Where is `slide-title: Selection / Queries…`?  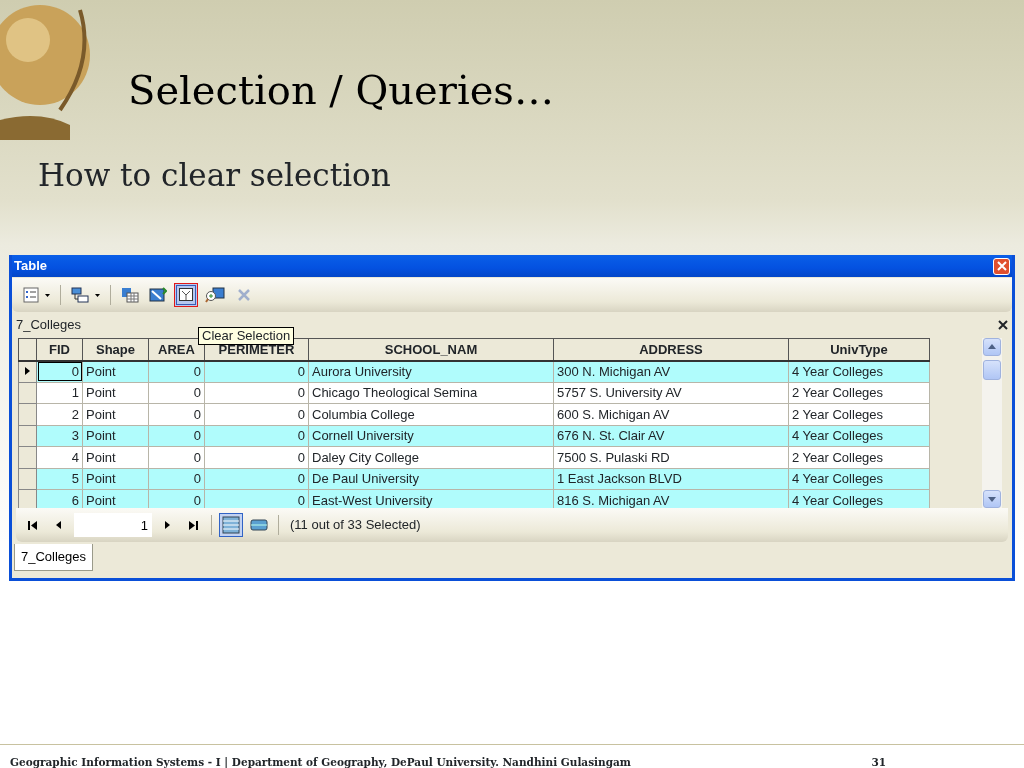
slide-title: Selection / Queries… is located at coordinates (341, 90).